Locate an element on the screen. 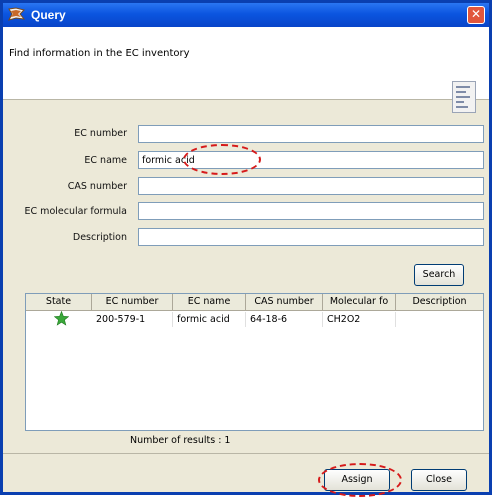 The height and width of the screenshot is (497, 492). document-list-icon is located at coordinates (464, 97).